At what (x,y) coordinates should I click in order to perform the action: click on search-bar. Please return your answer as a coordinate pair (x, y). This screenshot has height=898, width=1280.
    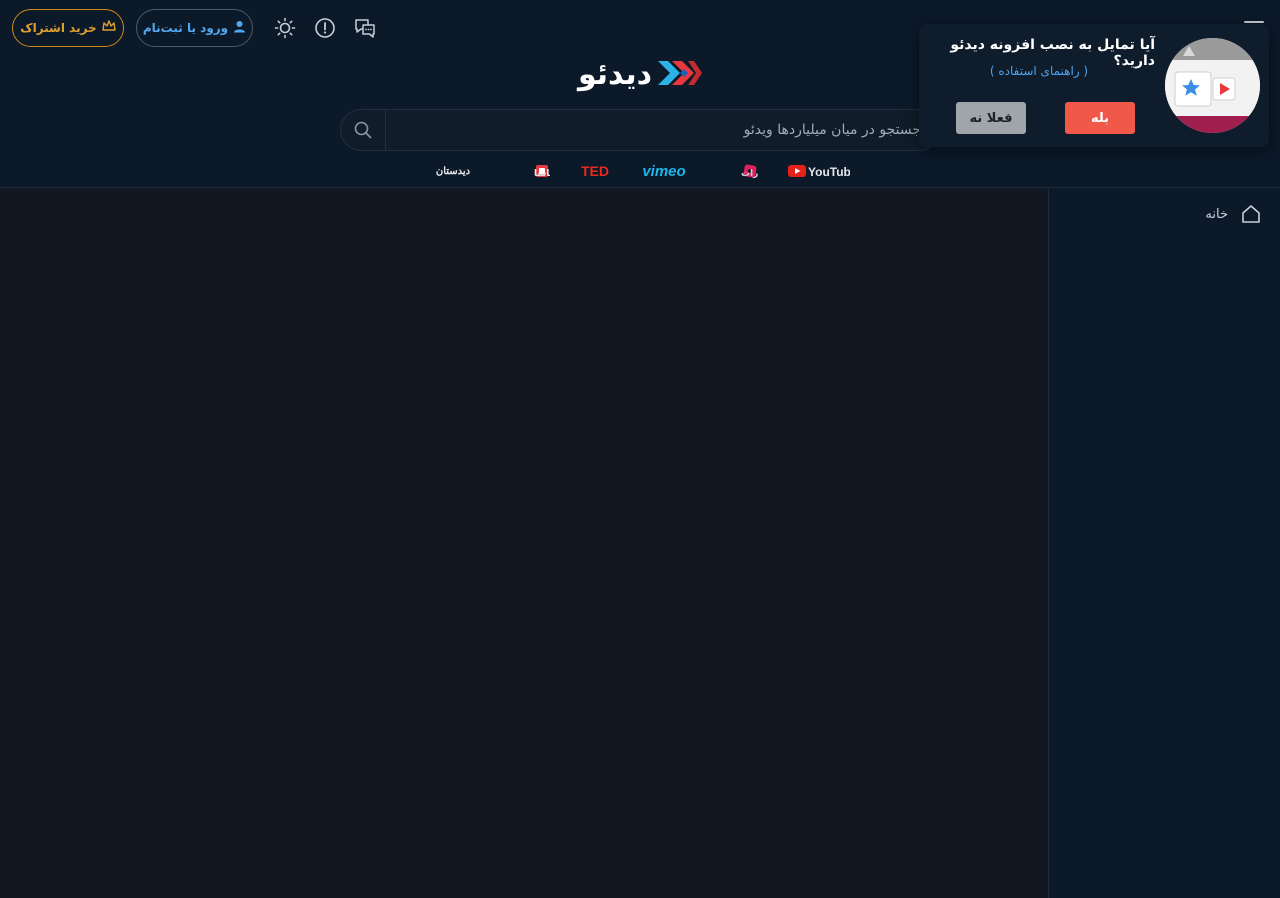
    Looking at the image, I should click on (640, 130).